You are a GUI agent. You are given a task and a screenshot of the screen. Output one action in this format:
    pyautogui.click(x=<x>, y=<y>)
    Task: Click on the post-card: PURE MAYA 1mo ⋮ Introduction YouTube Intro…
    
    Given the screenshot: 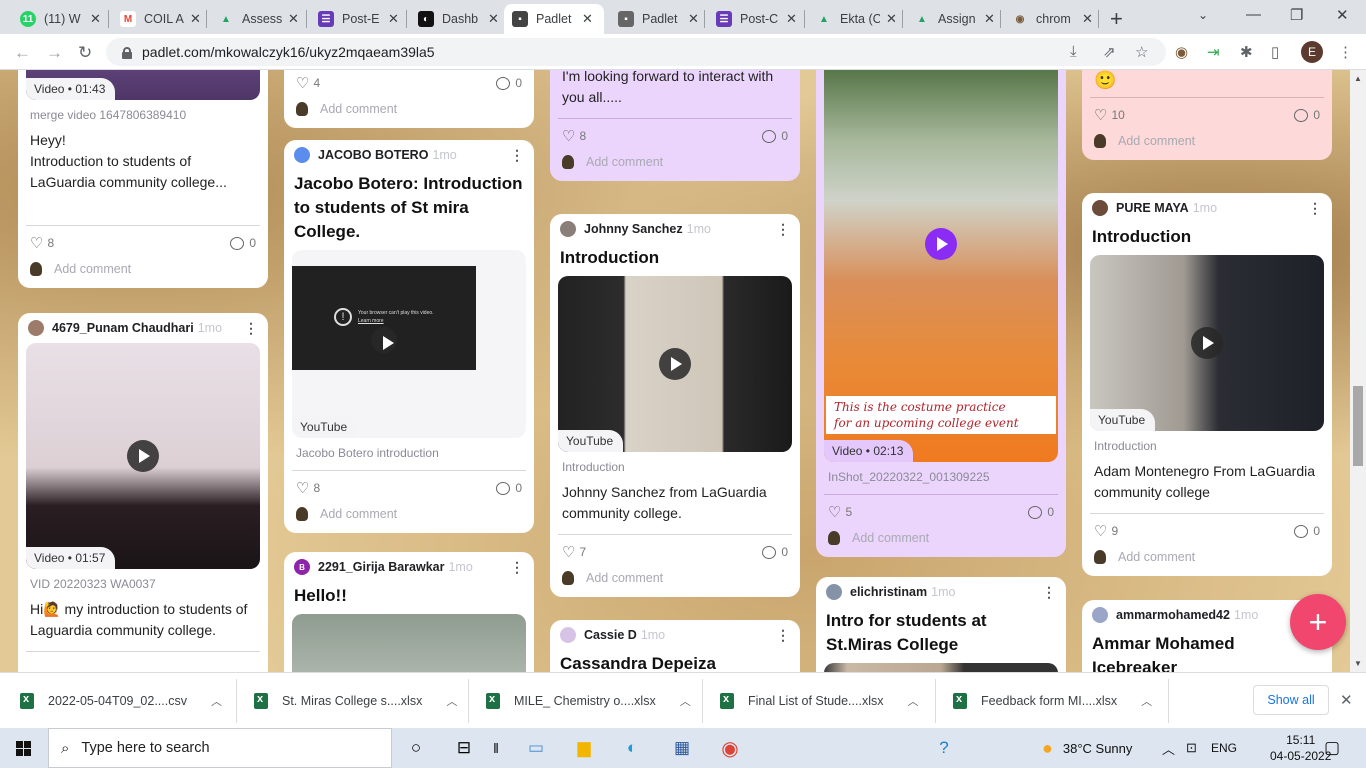 What is the action you would take?
    pyautogui.click(x=1207, y=384)
    